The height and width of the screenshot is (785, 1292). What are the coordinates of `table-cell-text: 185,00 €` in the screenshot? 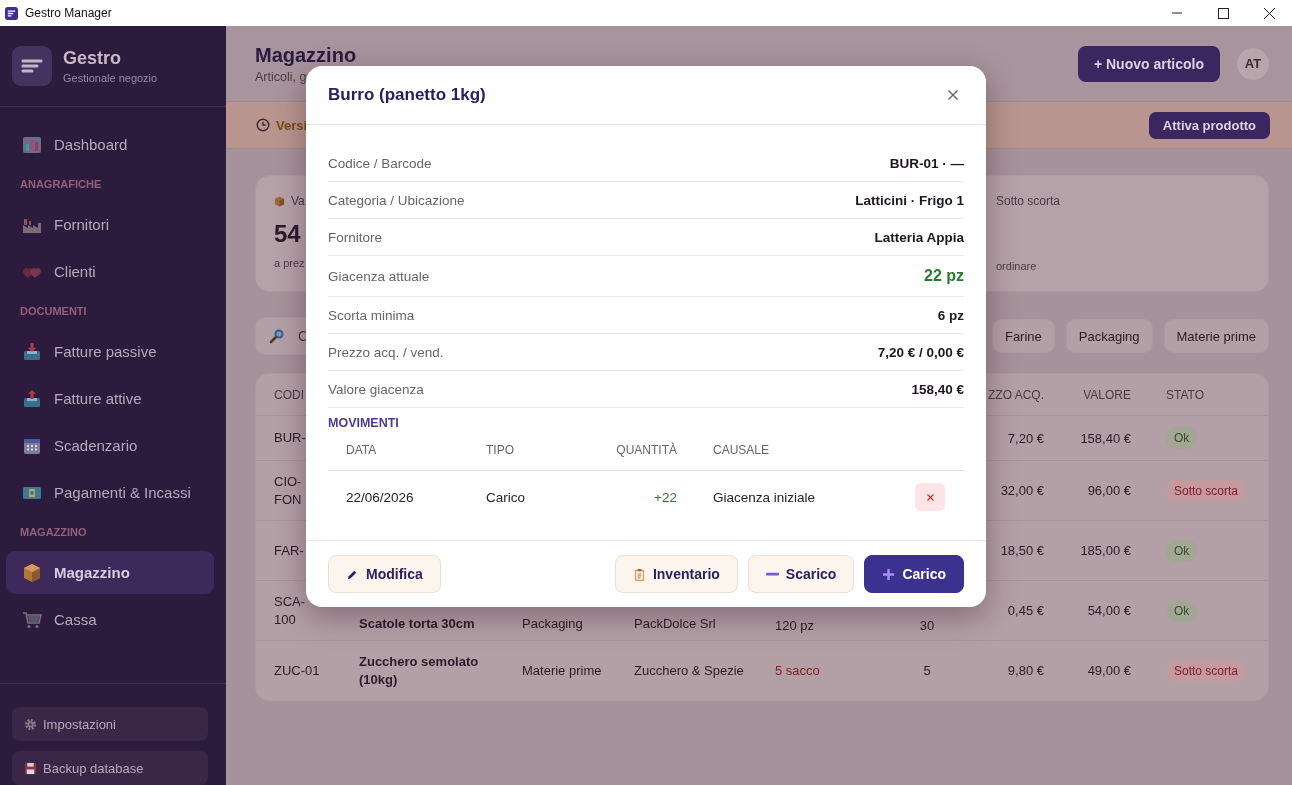 It's located at (1105, 550).